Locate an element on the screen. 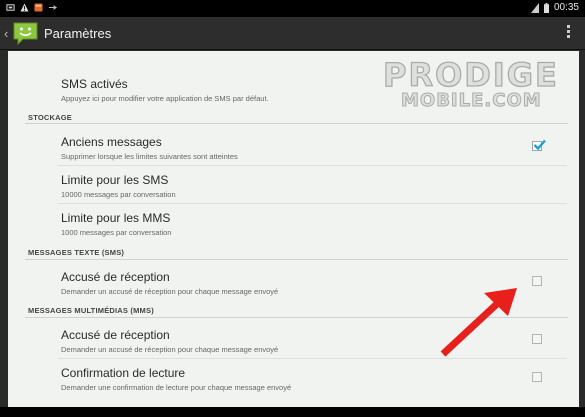 Image resolution: width=585 pixels, height=417 pixels. sms-delivery-report-checkbox is located at coordinates (537, 281).